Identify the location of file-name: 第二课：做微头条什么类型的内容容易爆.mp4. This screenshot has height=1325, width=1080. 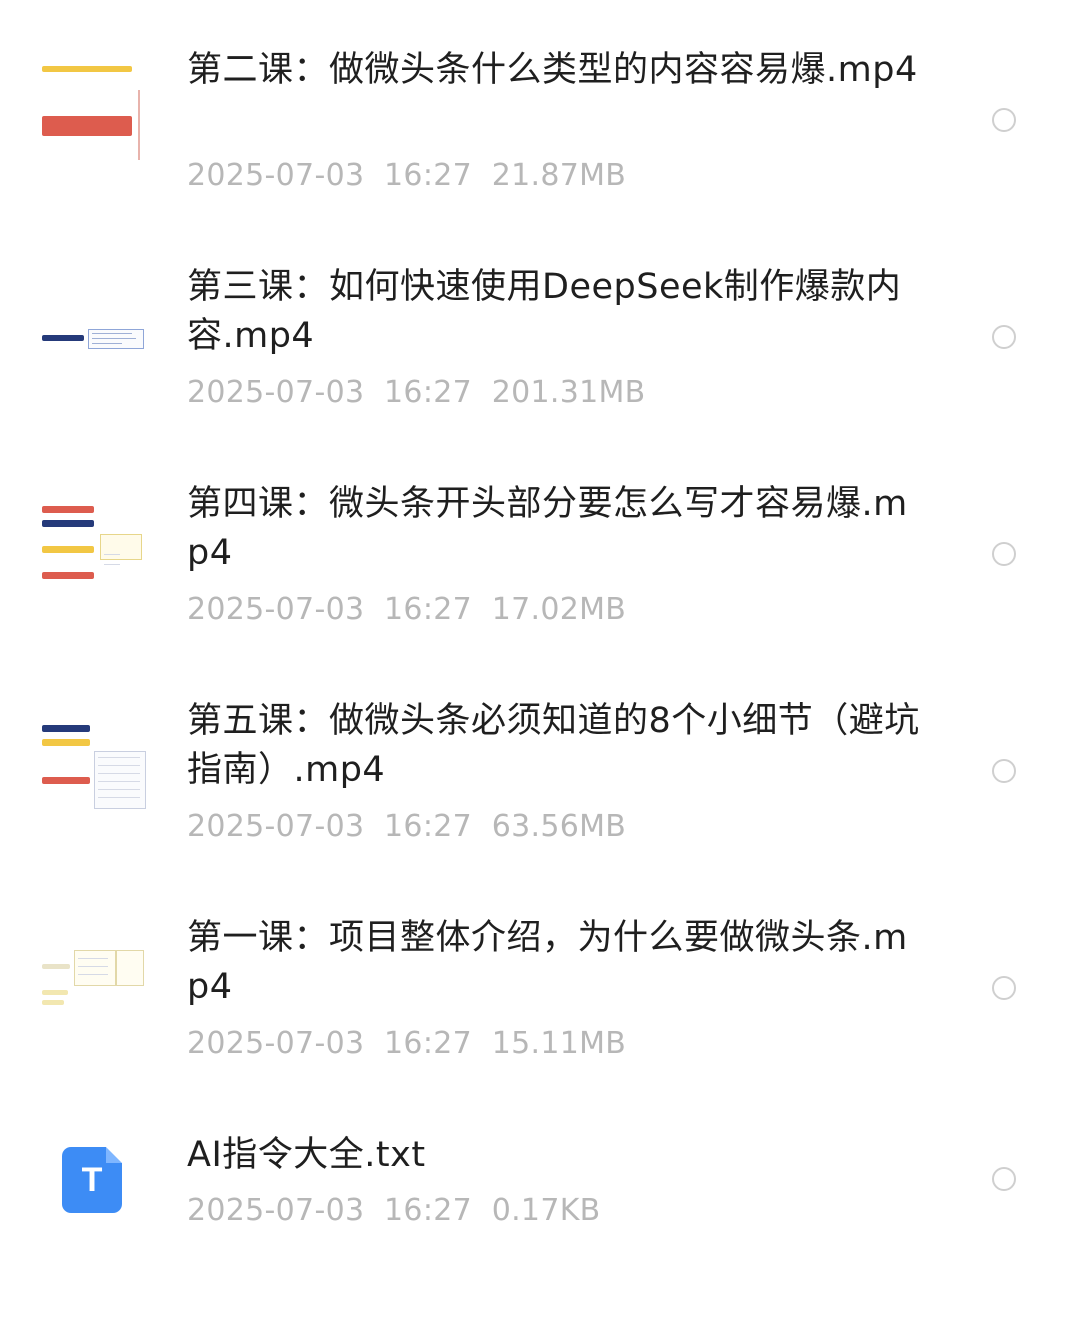
(552, 70).